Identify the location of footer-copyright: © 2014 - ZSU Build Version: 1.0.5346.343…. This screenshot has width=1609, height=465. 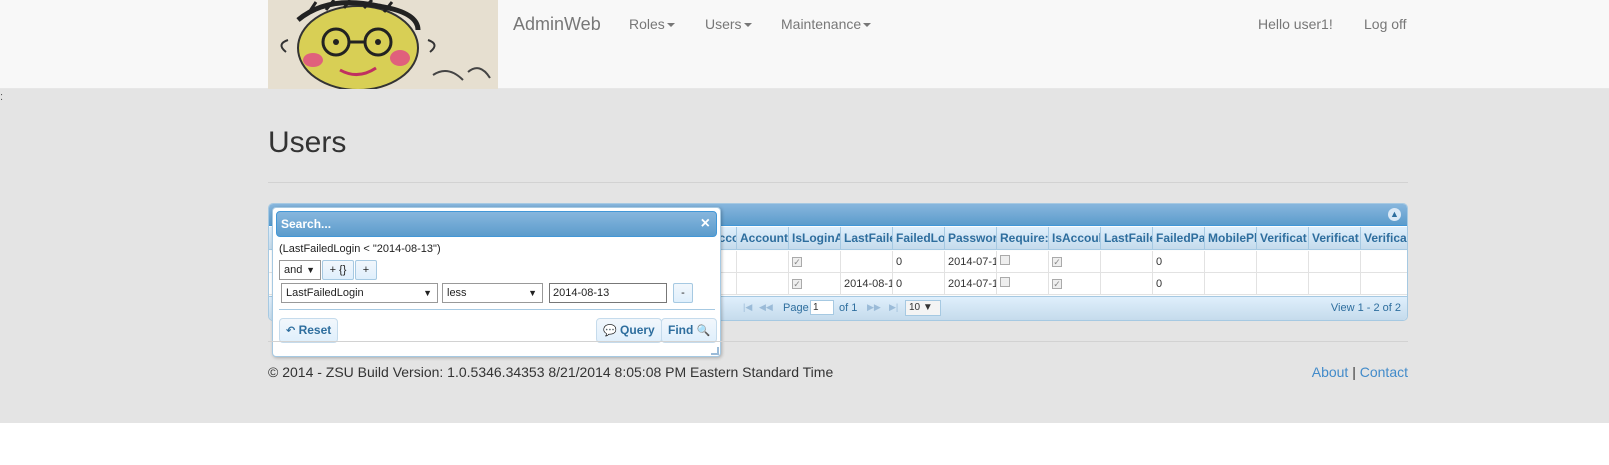
(551, 372).